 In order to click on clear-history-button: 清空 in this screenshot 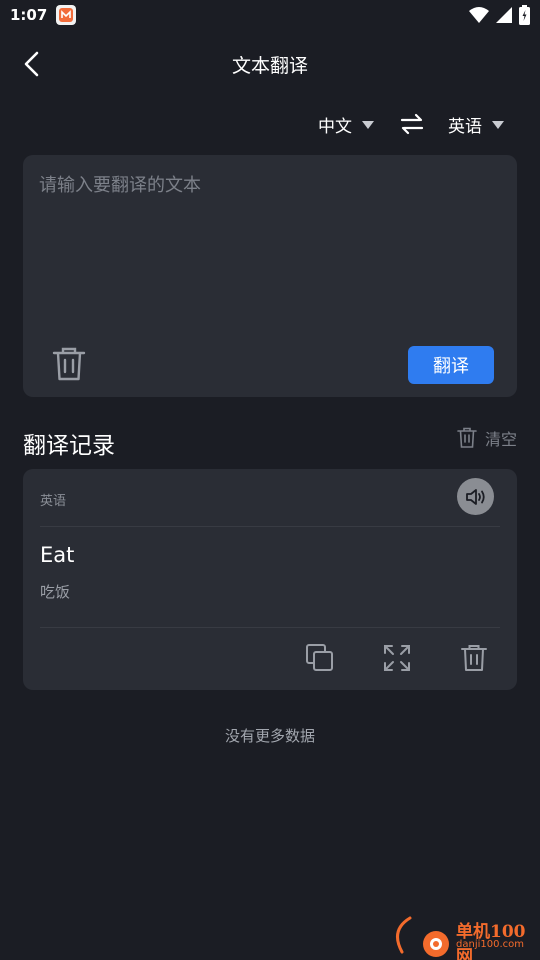, I will do `click(487, 438)`.